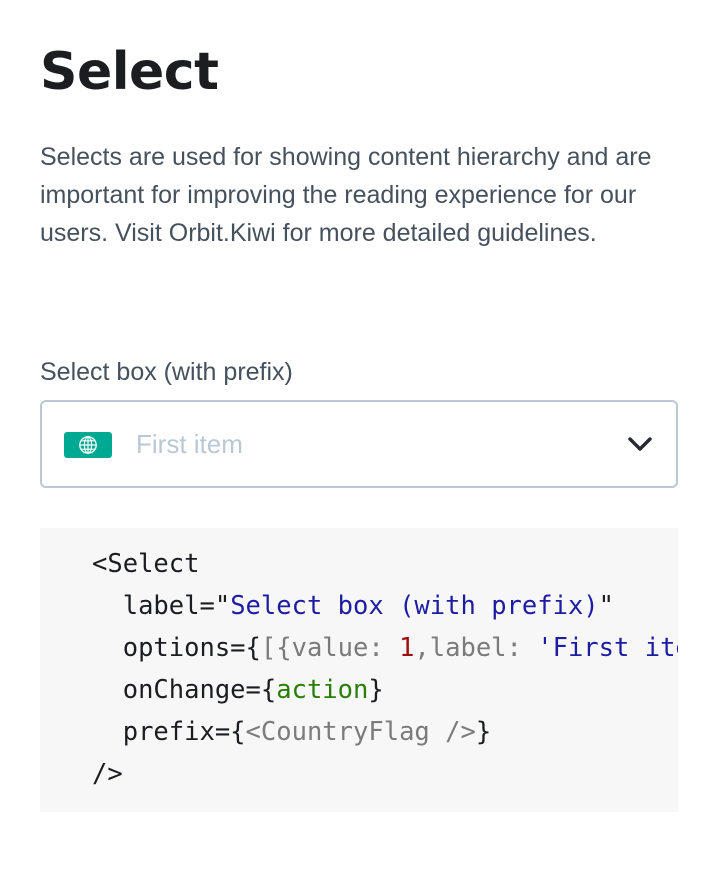 The width and height of the screenshot is (718, 880). What do you see at coordinates (253, 690) in the screenshot?
I see `code-line: onChange={action}` at bounding box center [253, 690].